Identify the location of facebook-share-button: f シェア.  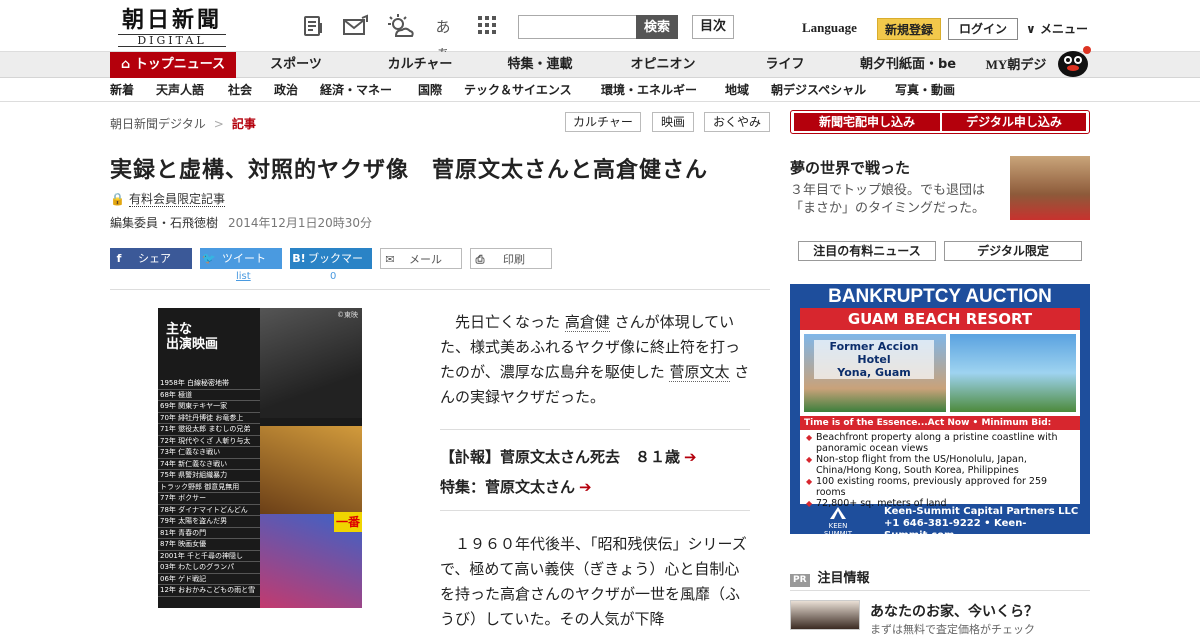
(151, 258).